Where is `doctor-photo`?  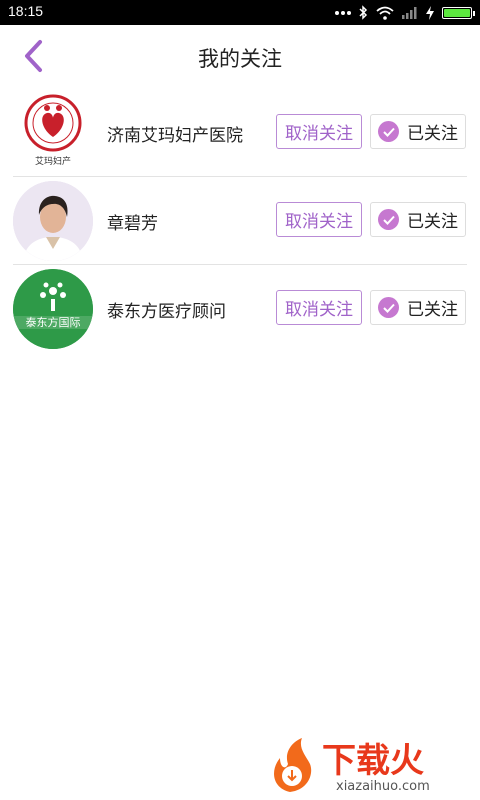
doctor-photo is located at coordinates (53, 221).